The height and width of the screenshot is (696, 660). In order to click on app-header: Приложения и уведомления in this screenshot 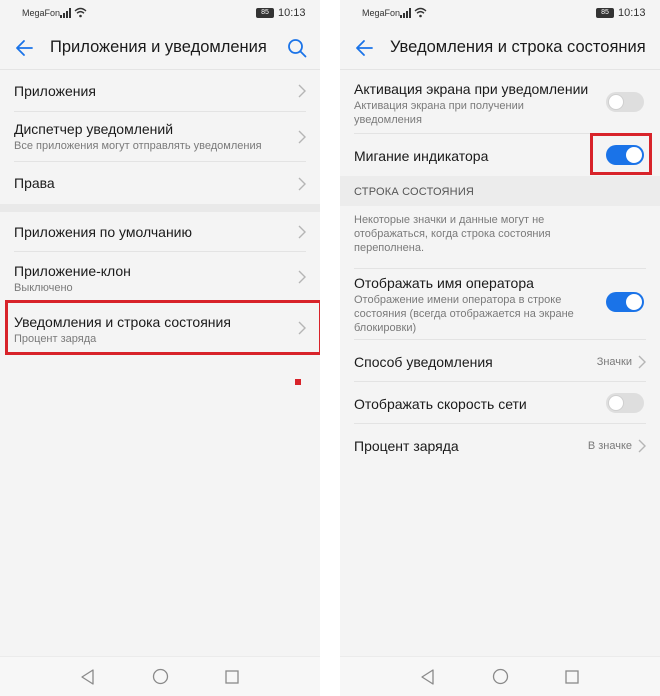, I will do `click(160, 48)`.